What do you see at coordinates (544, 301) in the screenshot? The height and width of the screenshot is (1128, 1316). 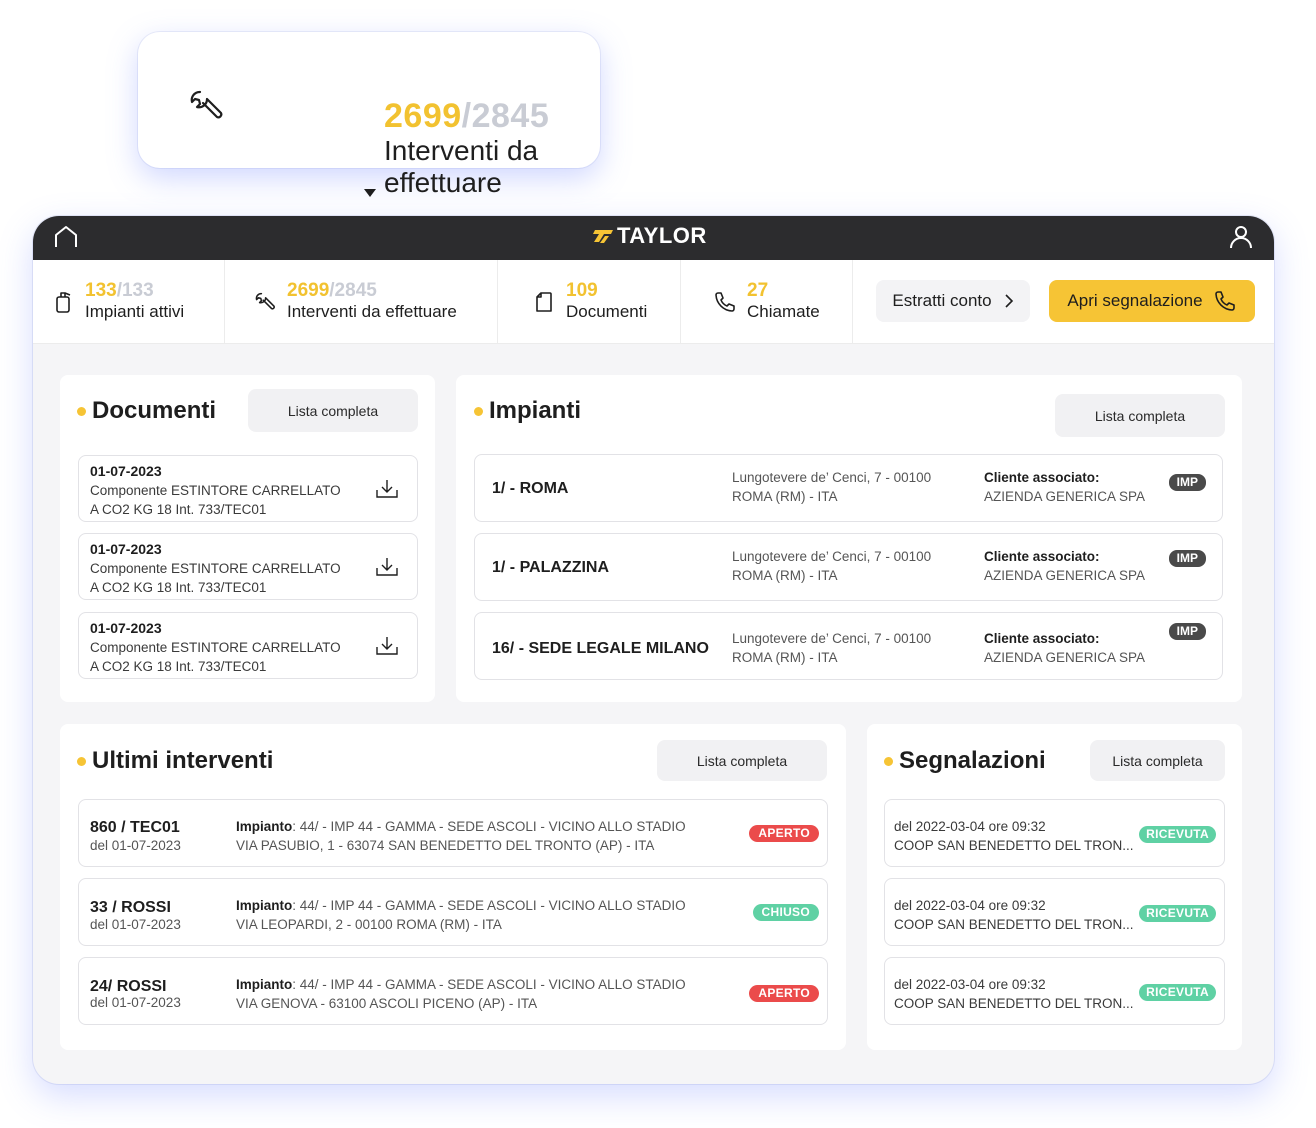 I see `document-icon` at bounding box center [544, 301].